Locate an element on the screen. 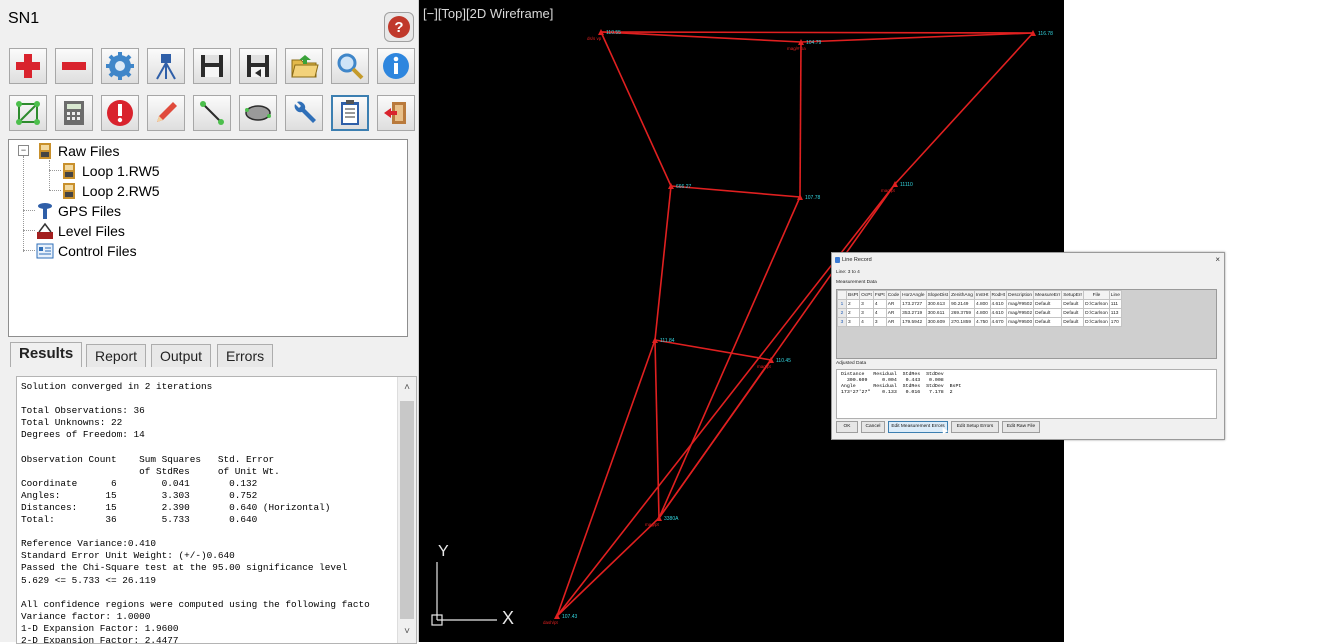  edit-raw-file-button: Edit Raw File is located at coordinates (1021, 427).